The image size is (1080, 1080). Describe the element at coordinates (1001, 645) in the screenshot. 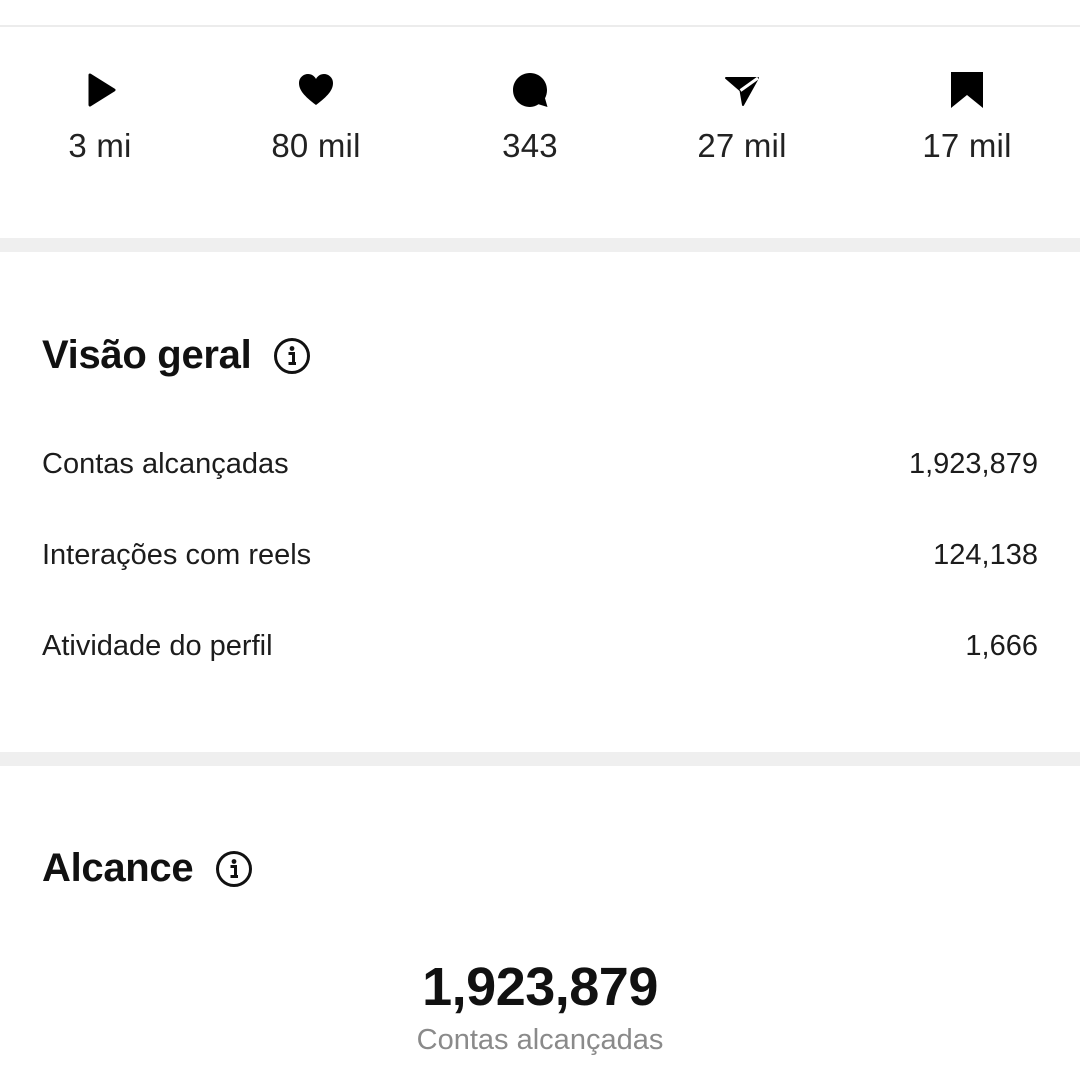

I see `overview-row-value: 1,666` at that location.